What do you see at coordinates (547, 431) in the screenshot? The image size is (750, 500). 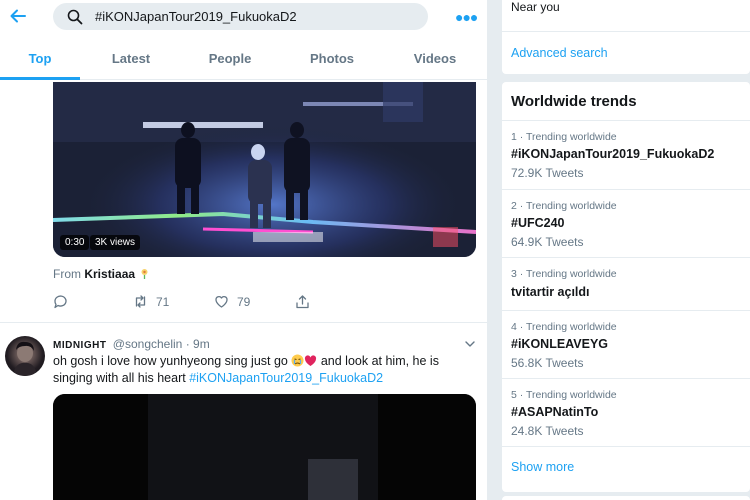 I see `trend-tweet-count: 24.8K Tweets` at bounding box center [547, 431].